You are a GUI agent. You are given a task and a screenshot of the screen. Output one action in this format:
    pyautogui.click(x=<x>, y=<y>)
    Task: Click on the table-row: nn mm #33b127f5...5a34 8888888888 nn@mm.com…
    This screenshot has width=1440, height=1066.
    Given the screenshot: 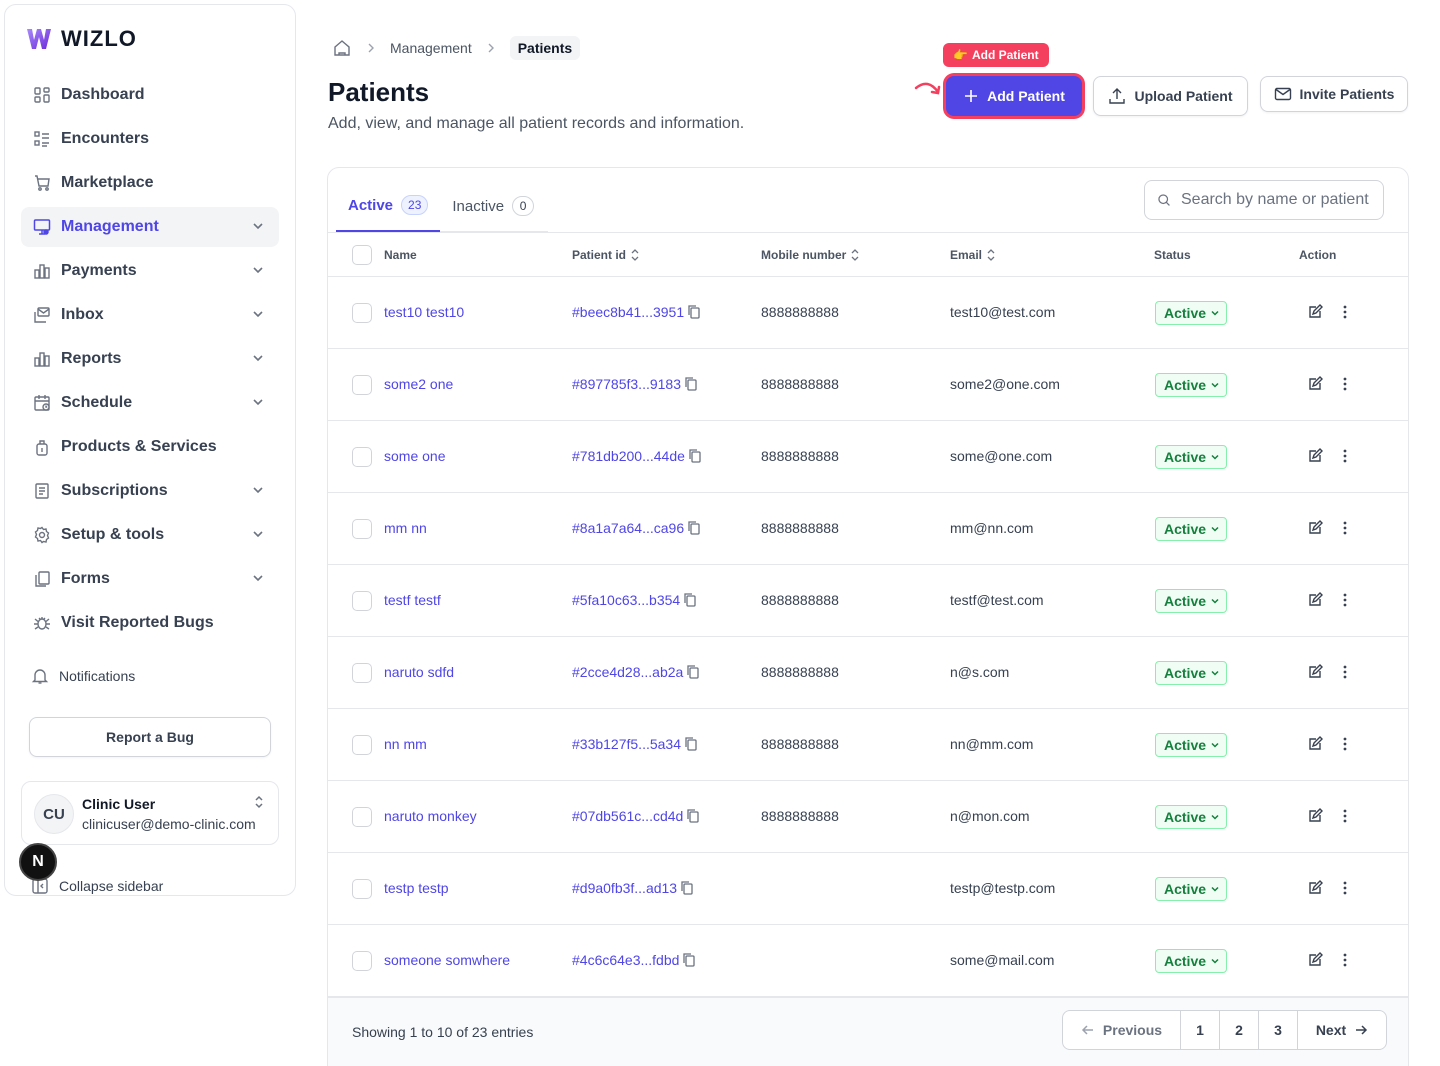 What is the action you would take?
    pyautogui.click(x=868, y=745)
    